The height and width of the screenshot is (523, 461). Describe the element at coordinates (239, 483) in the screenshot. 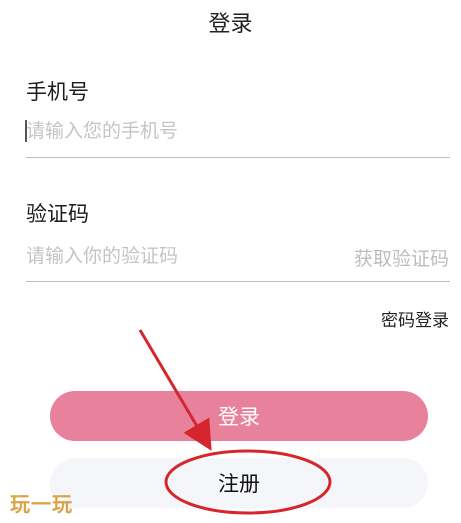

I see `register-button: 注册` at that location.